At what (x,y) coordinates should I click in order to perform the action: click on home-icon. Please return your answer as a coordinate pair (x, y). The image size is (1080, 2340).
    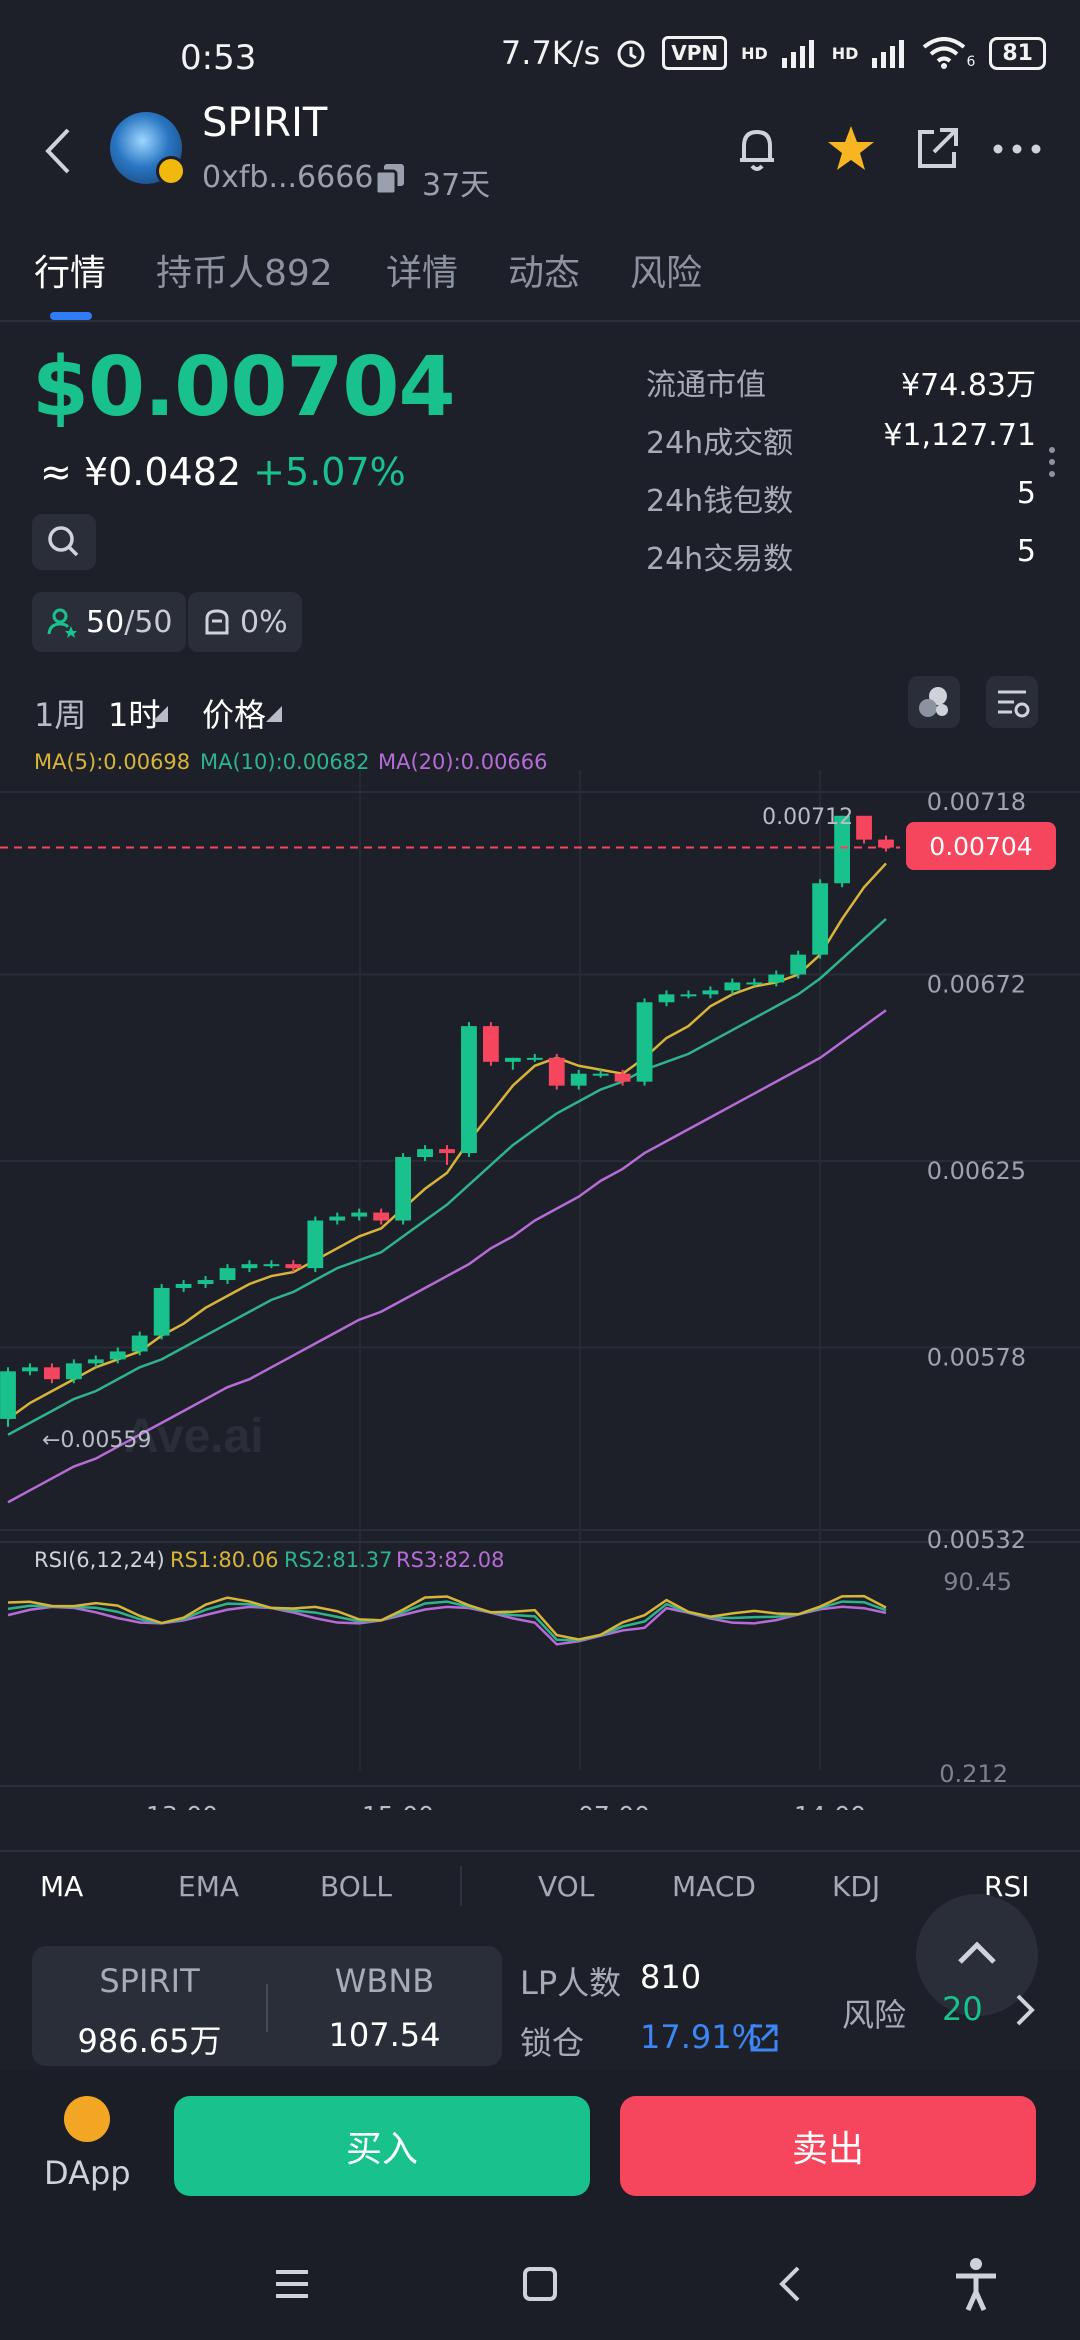
    Looking at the image, I should click on (540, 2284).